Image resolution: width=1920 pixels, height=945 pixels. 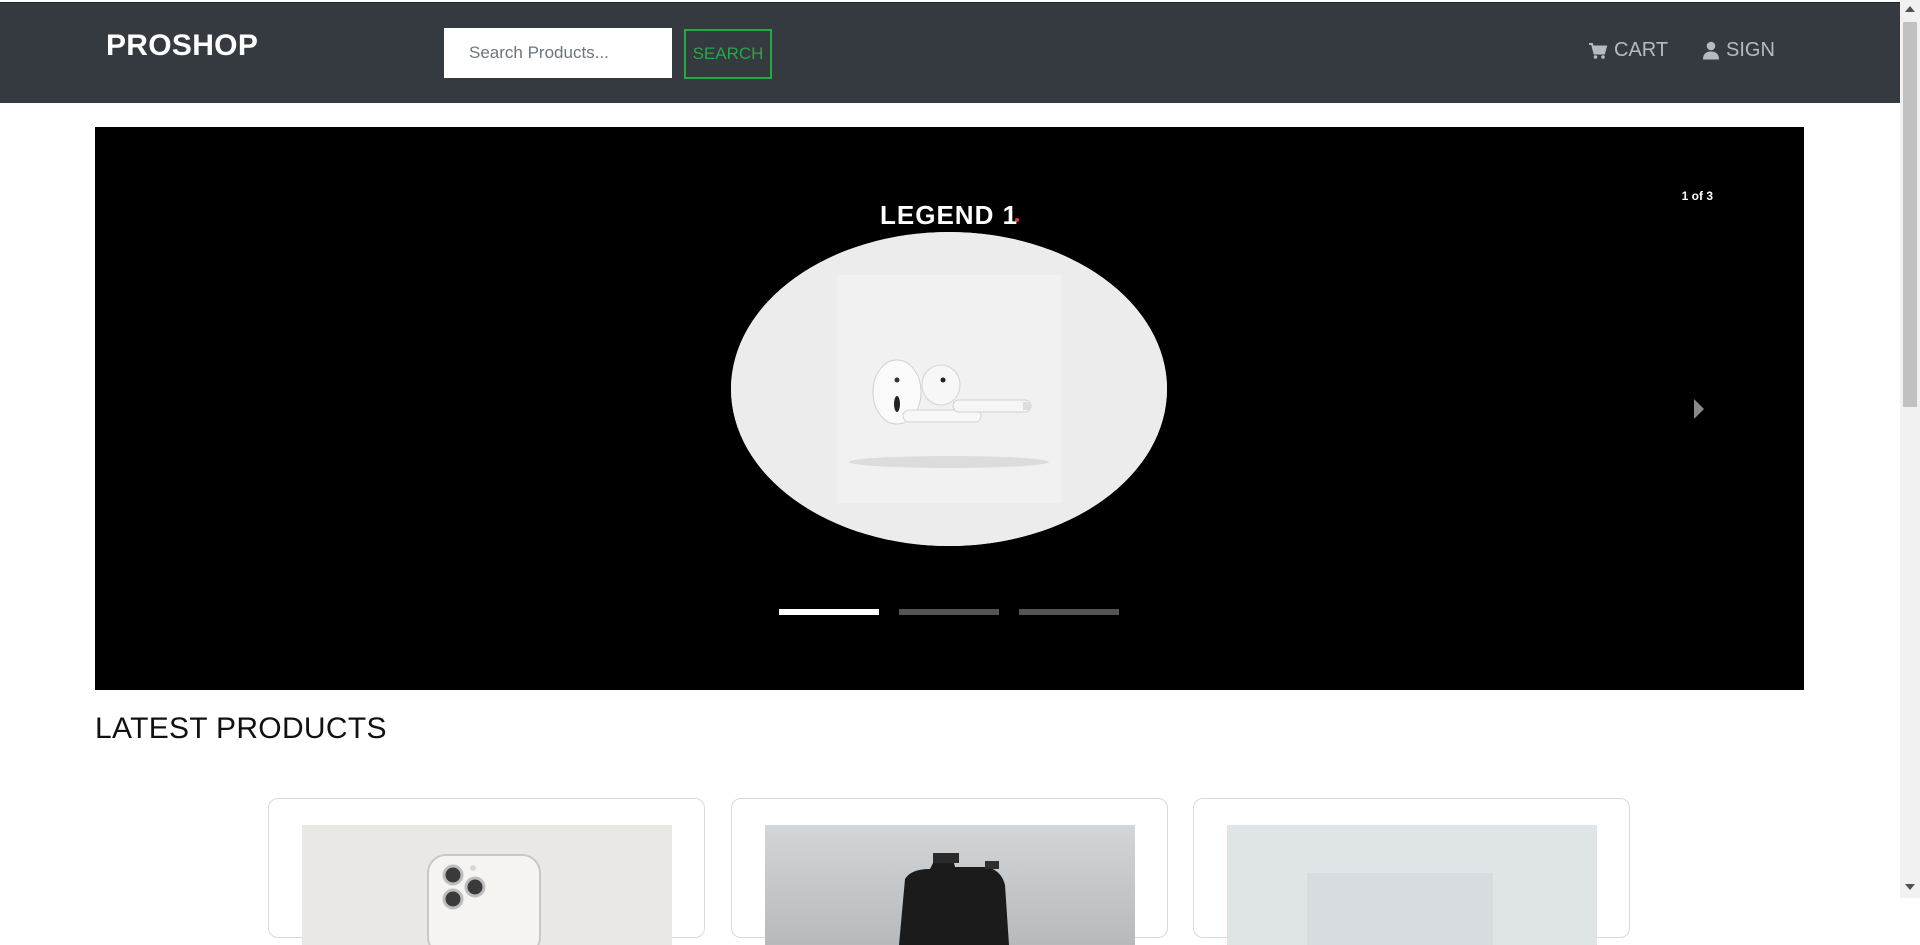 What do you see at coordinates (1412, 885) in the screenshot?
I see `device-product-image` at bounding box center [1412, 885].